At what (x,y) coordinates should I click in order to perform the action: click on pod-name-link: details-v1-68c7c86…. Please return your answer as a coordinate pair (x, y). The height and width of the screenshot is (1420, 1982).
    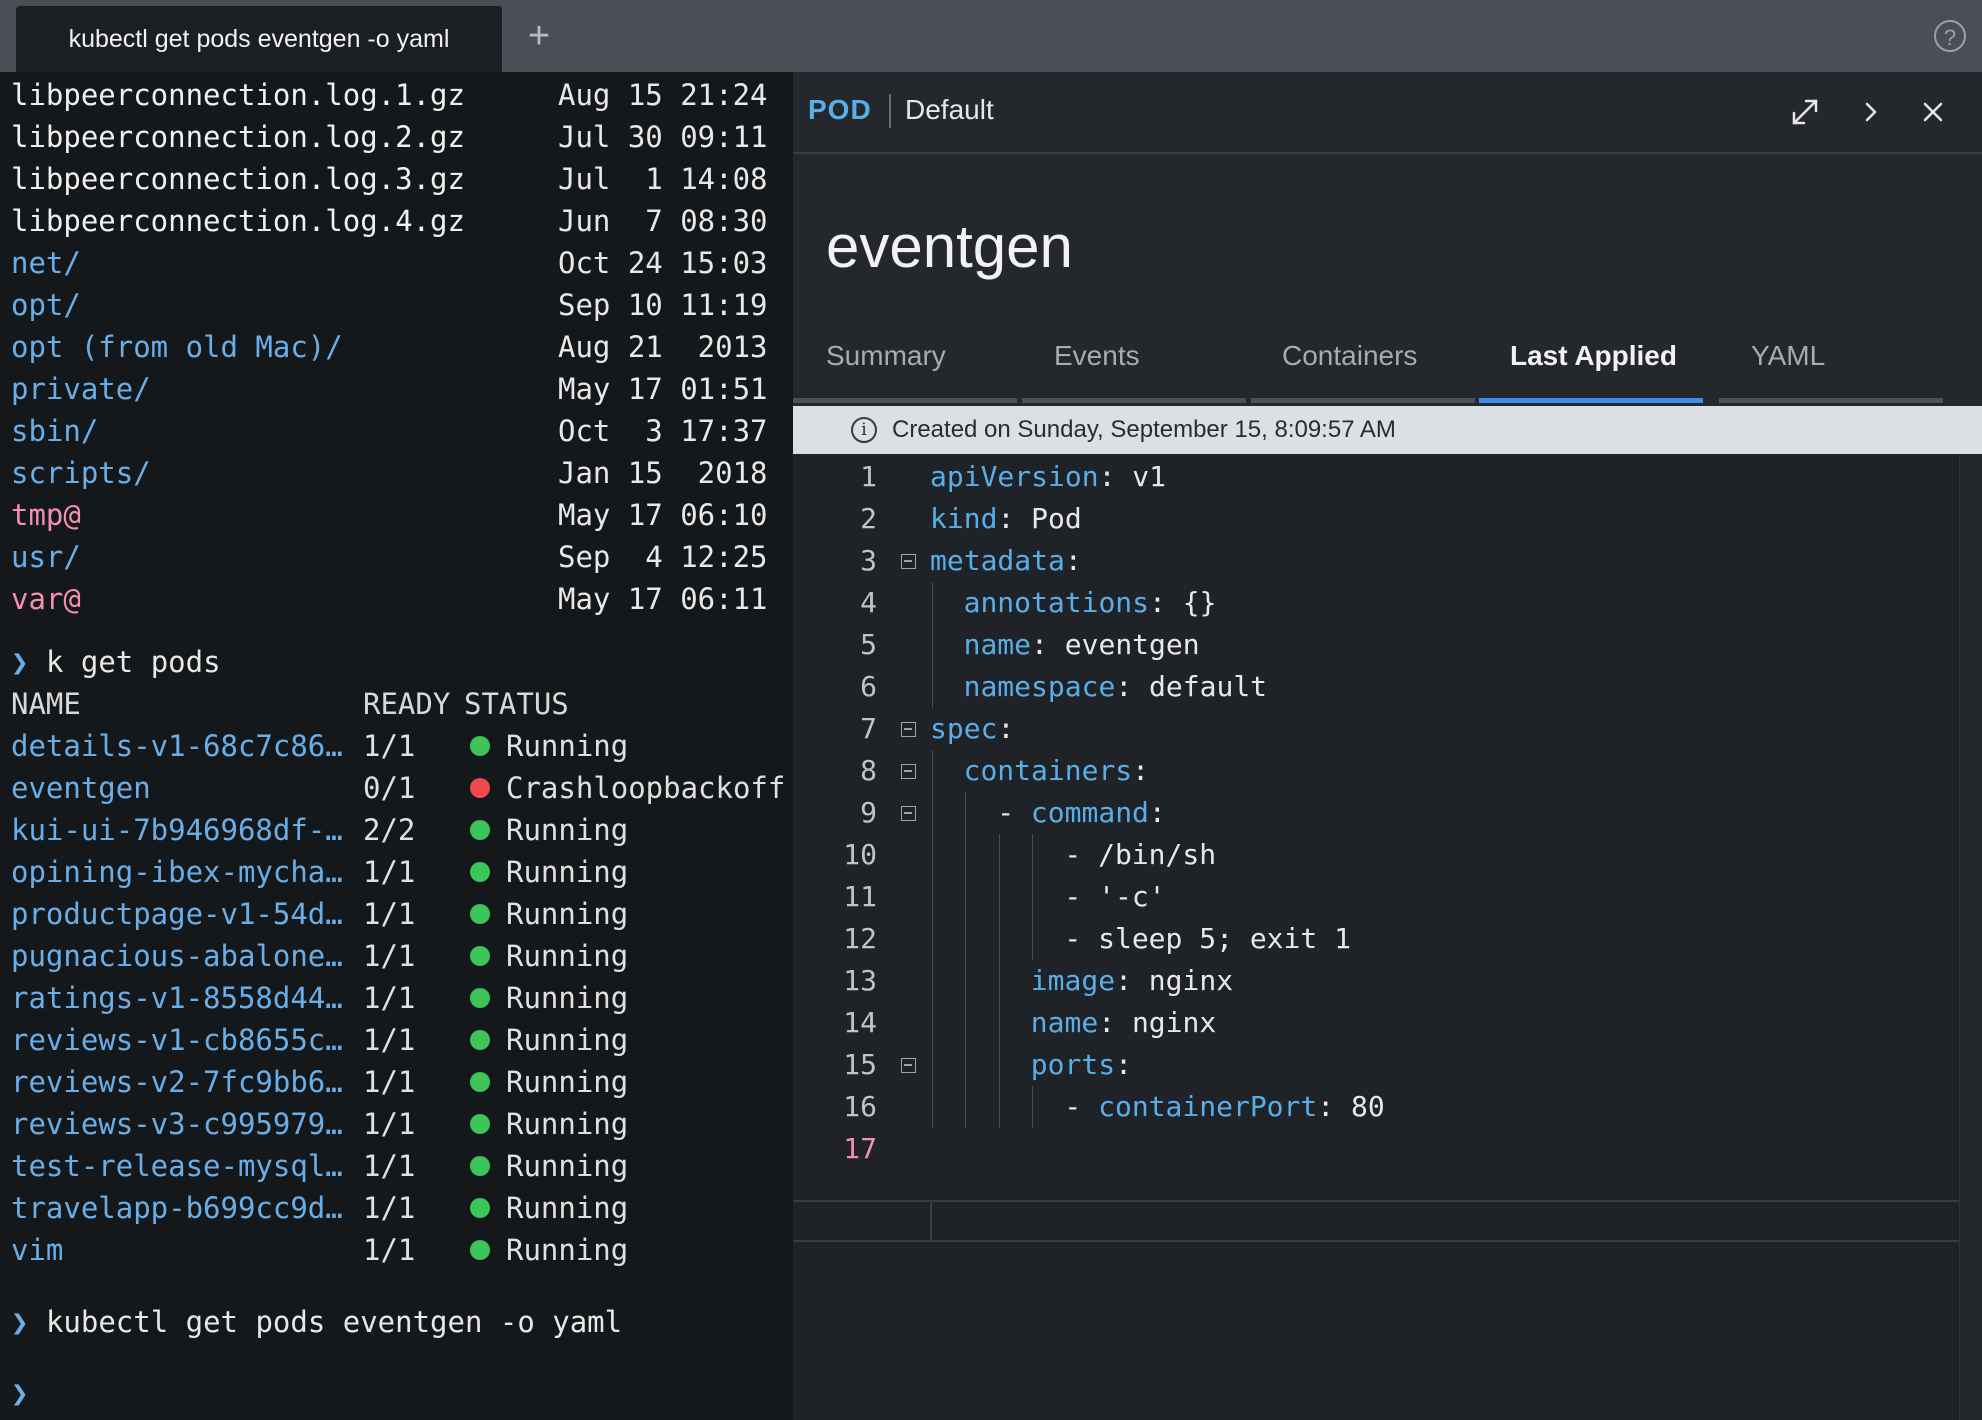
    Looking at the image, I should click on (177, 746).